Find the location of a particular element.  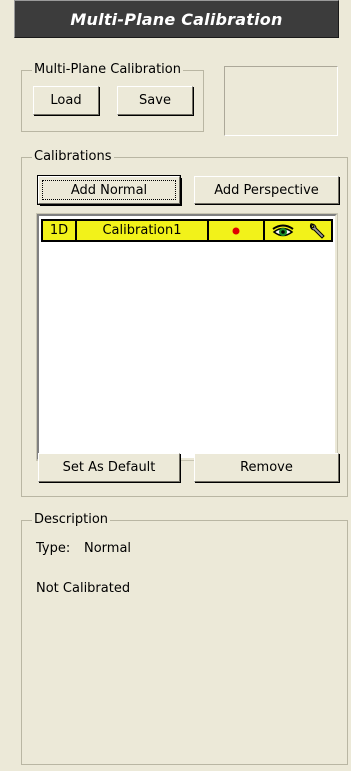

load-button: Load is located at coordinates (66, 100).